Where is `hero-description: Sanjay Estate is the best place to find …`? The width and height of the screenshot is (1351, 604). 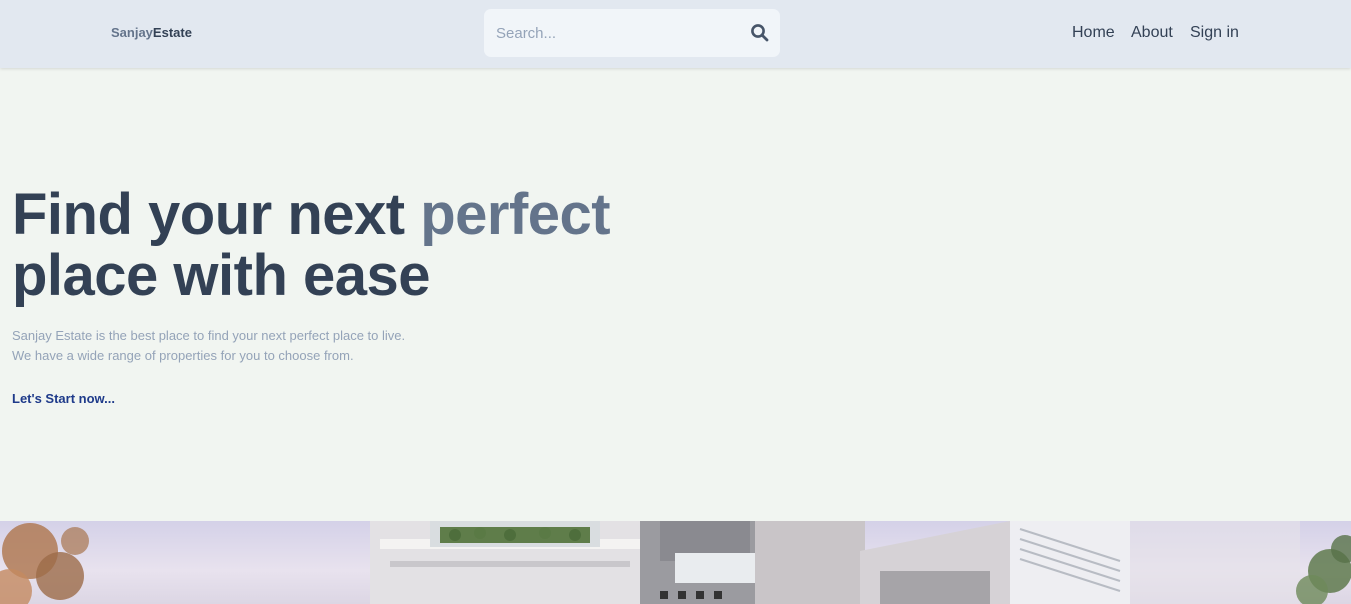 hero-description: Sanjay Estate is the best place to find … is located at coordinates (208, 346).